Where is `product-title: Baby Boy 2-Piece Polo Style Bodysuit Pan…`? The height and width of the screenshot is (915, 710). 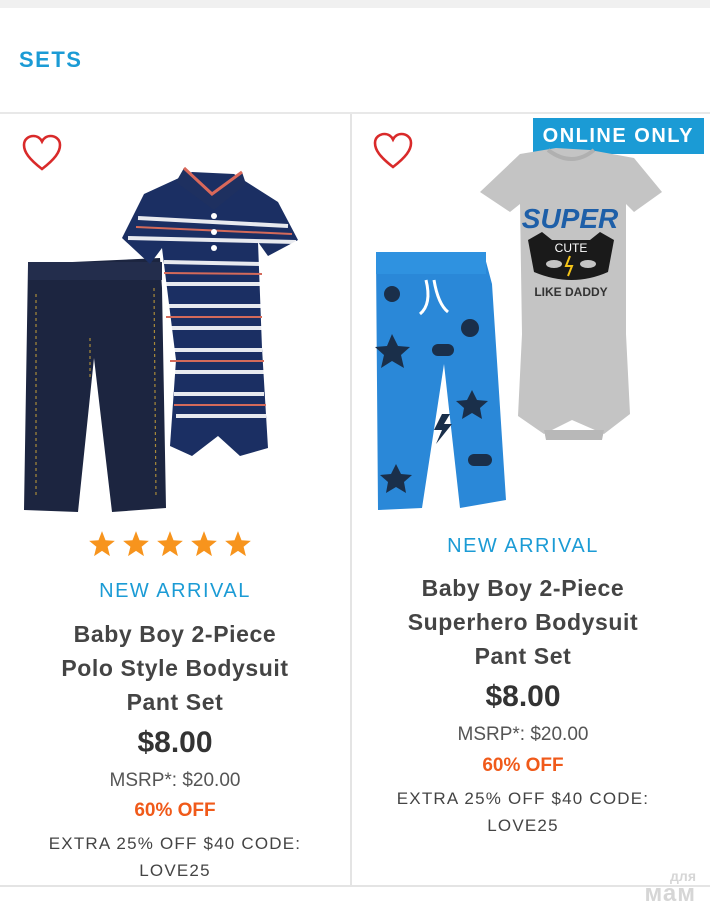 product-title: Baby Boy 2-Piece Polo Style Bodysuit Pan… is located at coordinates (175, 668).